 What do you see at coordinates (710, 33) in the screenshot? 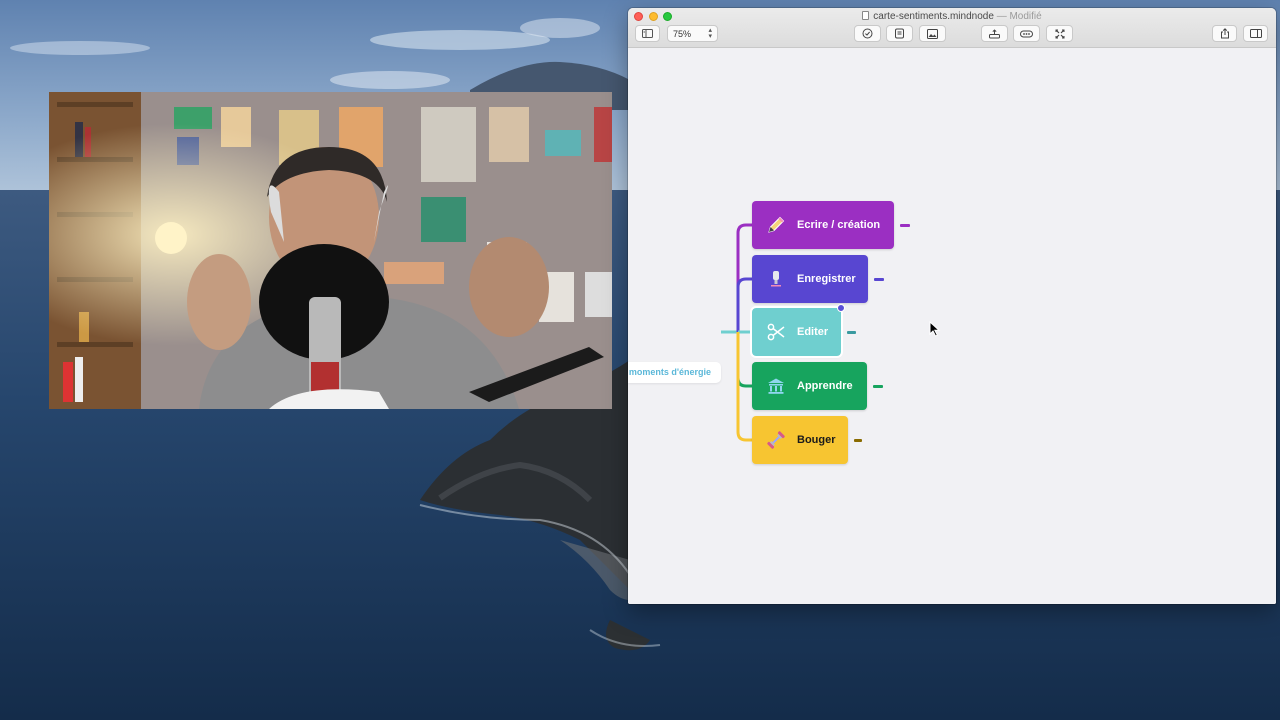
I see `stepper-arrows-icon: ▴ ▾` at bounding box center [710, 33].